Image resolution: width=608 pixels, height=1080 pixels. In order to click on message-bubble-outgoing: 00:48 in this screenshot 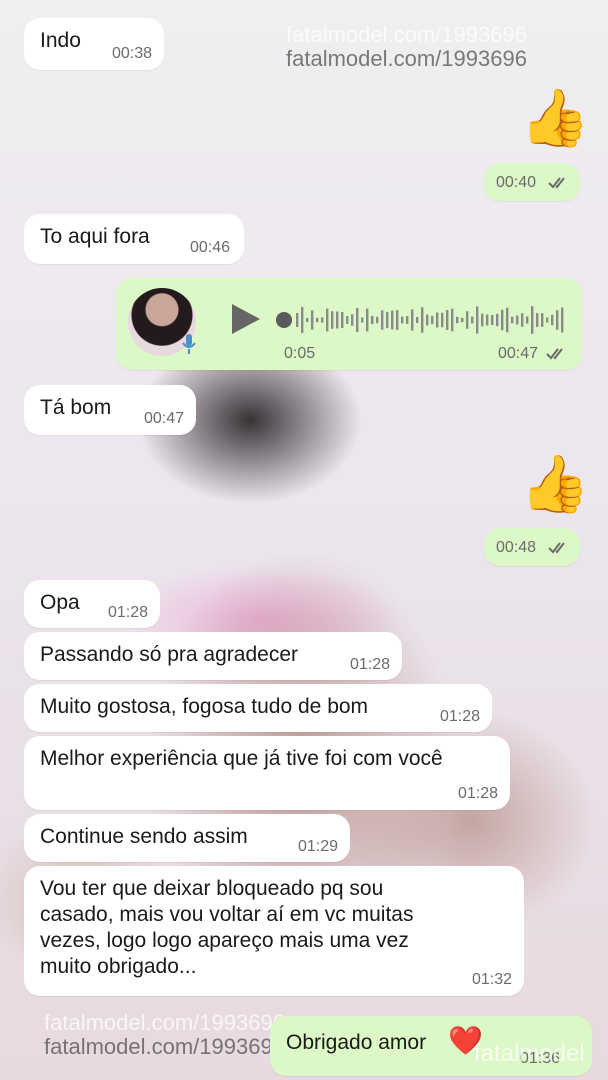, I will do `click(532, 547)`.